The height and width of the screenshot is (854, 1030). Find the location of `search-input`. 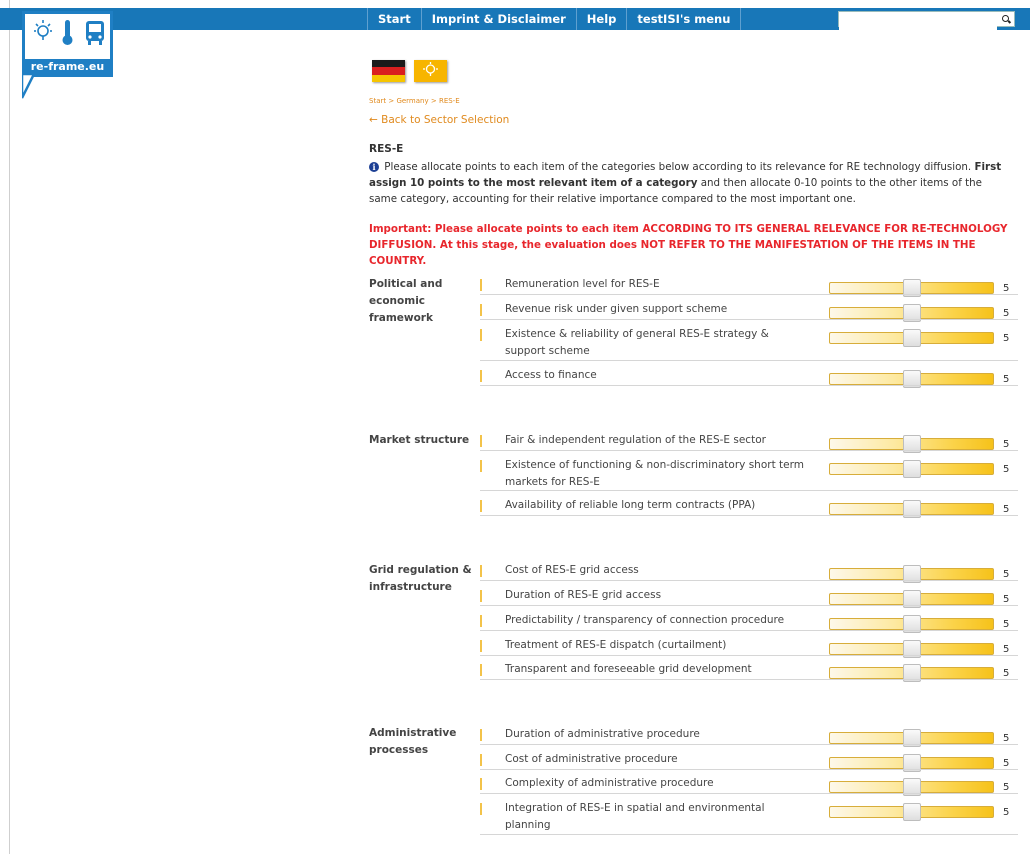

search-input is located at coordinates (918, 24).